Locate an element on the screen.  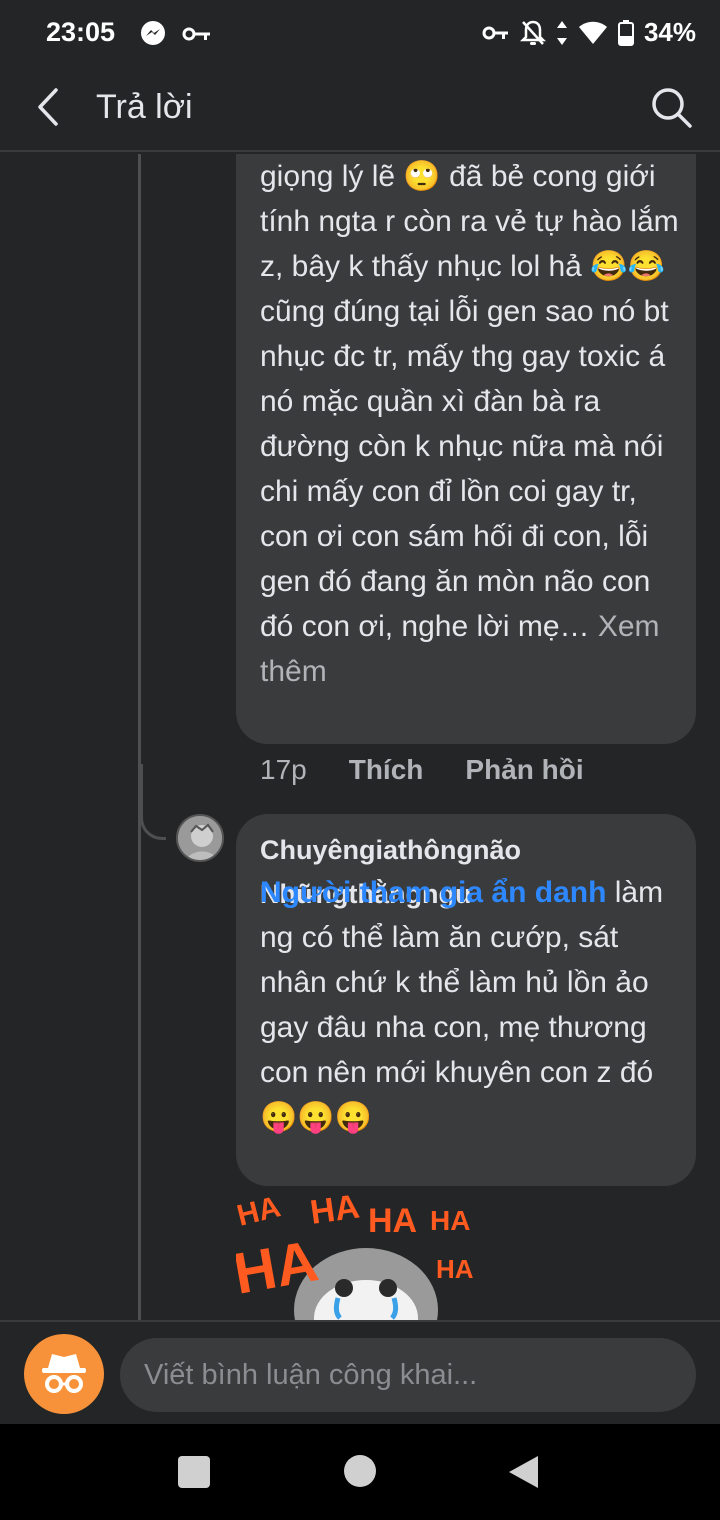
anonymous-toggle-button is located at coordinates (64, 1374).